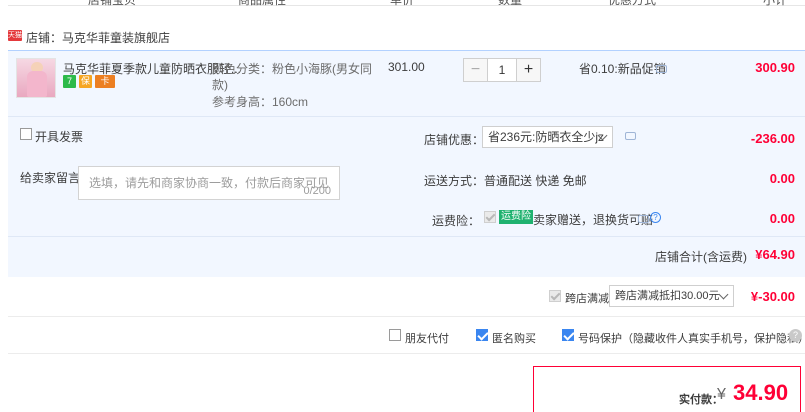 This screenshot has width=805, height=412. What do you see at coordinates (516, 217) in the screenshot?
I see `insurance-tag: 运费险` at bounding box center [516, 217].